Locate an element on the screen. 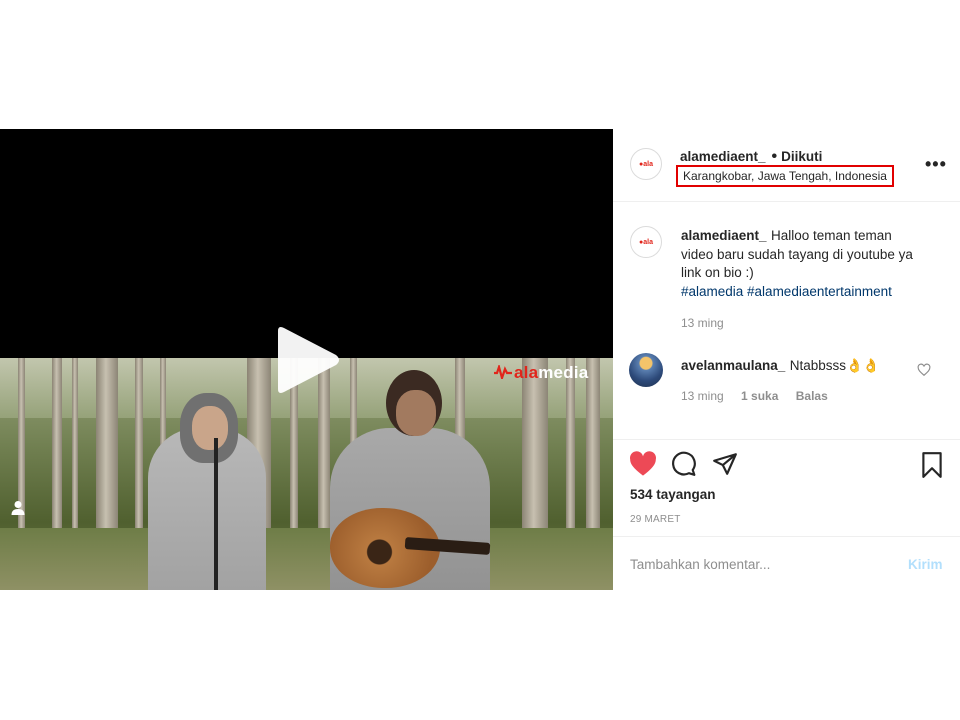  comment-likes: 1 suka is located at coordinates (759, 396).